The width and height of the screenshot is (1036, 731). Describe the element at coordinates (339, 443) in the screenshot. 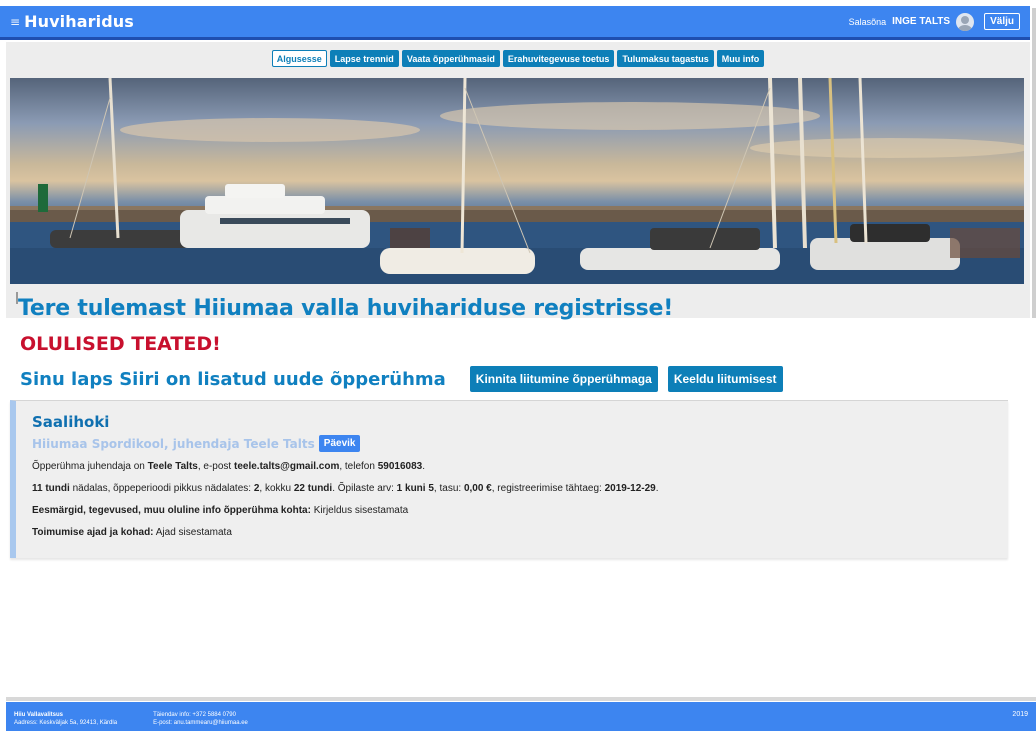

I see `diary-button: Päevik` at that location.